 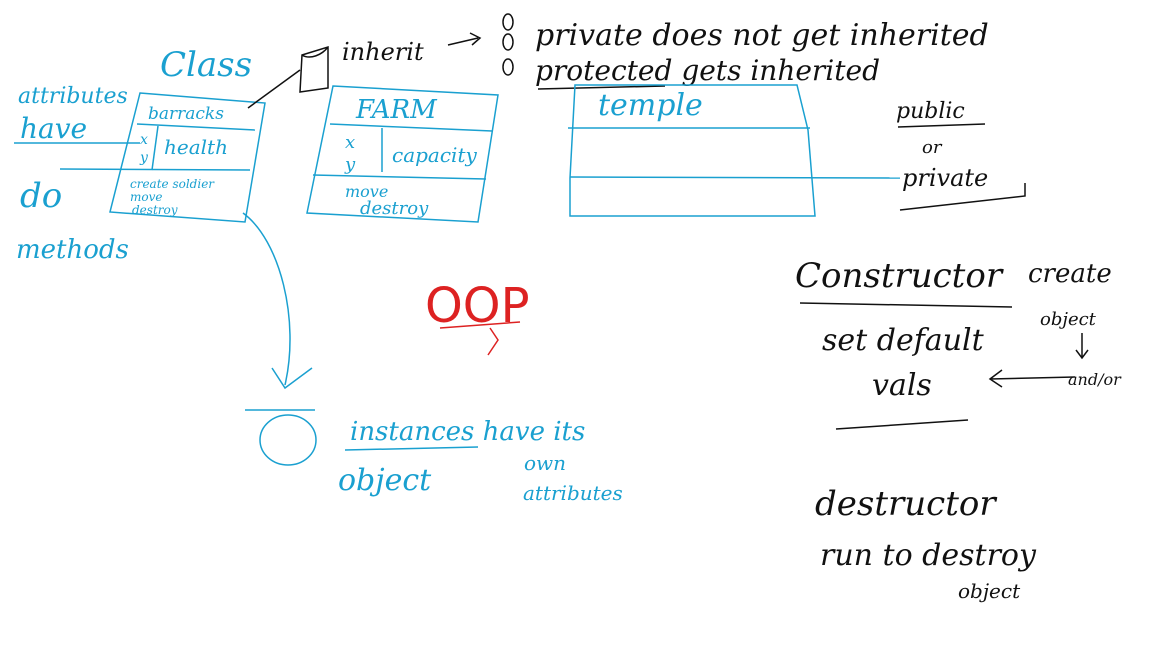 I want to click on do-divider, so click(x=155, y=169).